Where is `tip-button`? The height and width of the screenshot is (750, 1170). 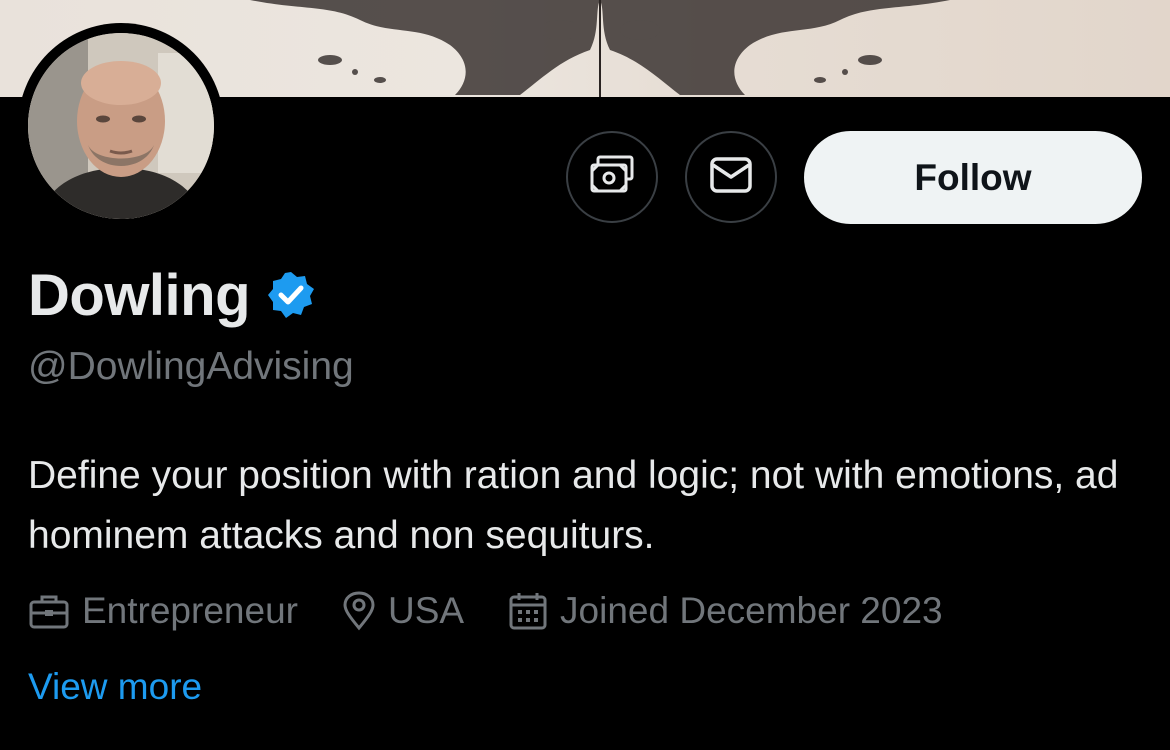
tip-button is located at coordinates (612, 177).